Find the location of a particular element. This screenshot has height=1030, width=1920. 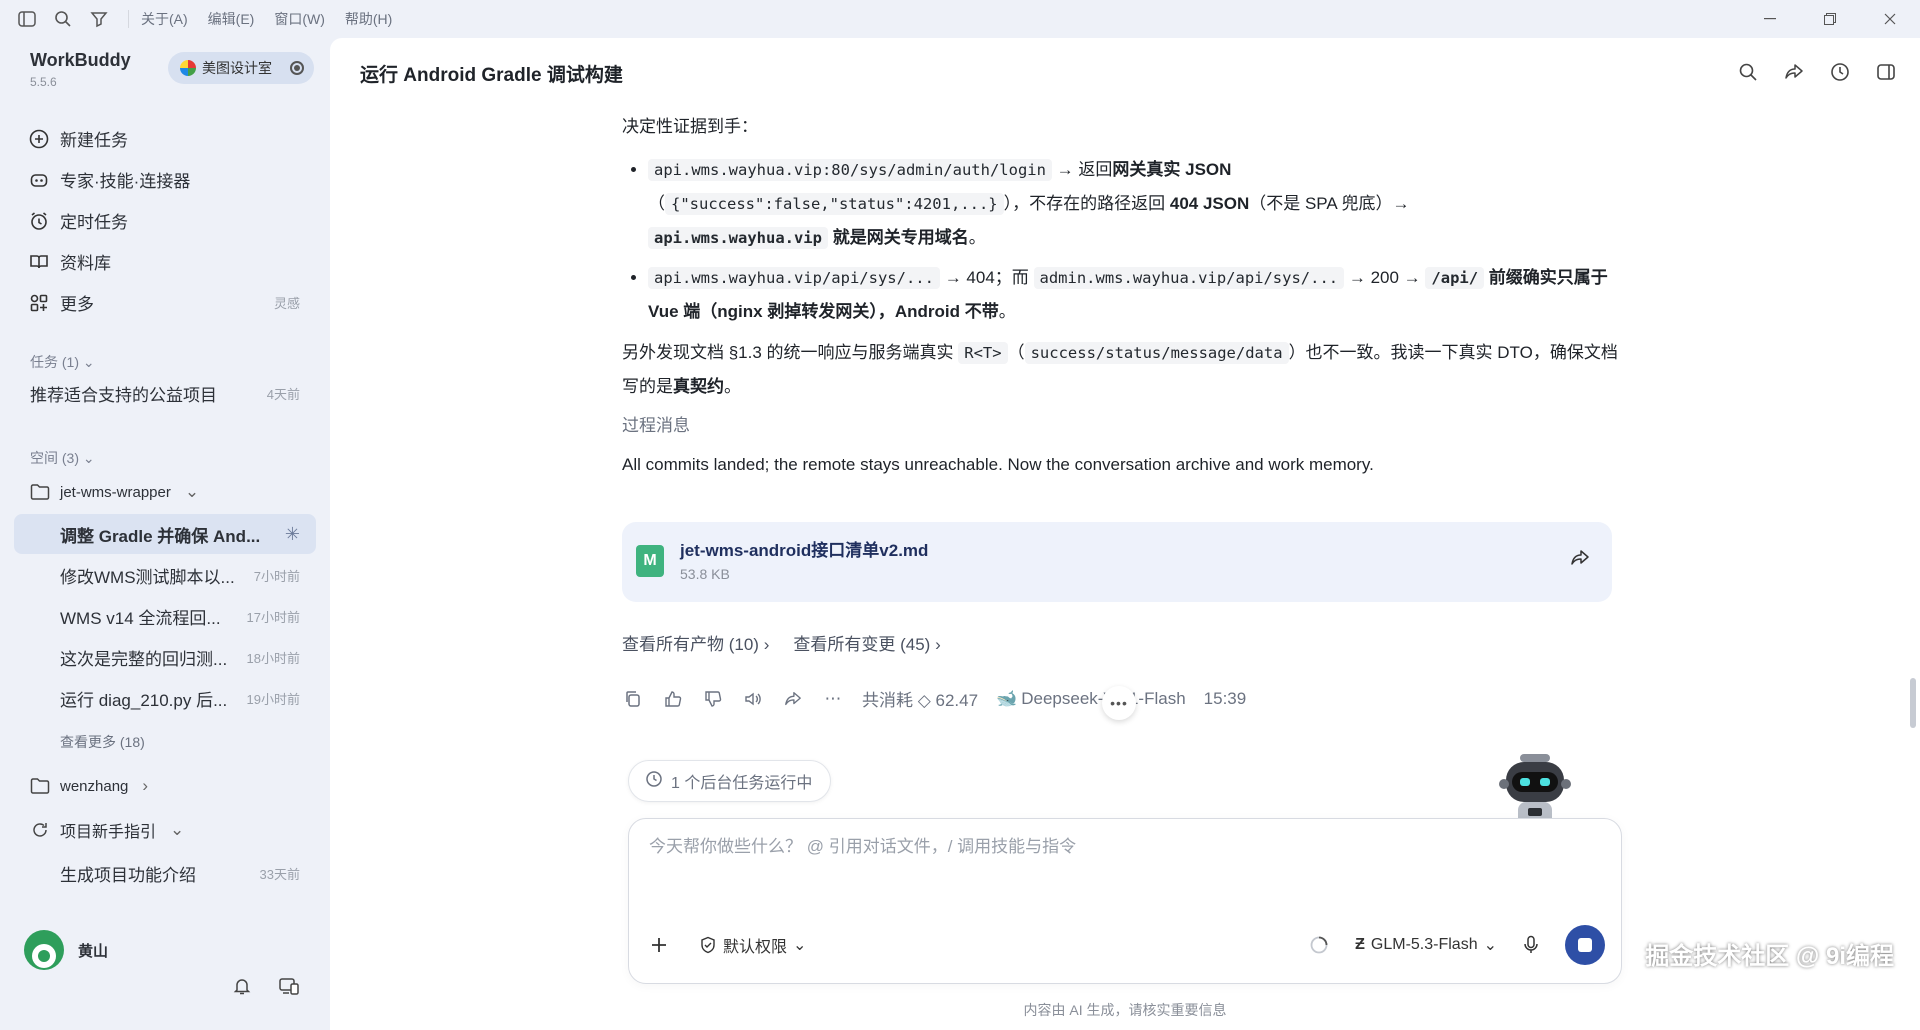

sidebar-toggle-icon is located at coordinates (27, 19).